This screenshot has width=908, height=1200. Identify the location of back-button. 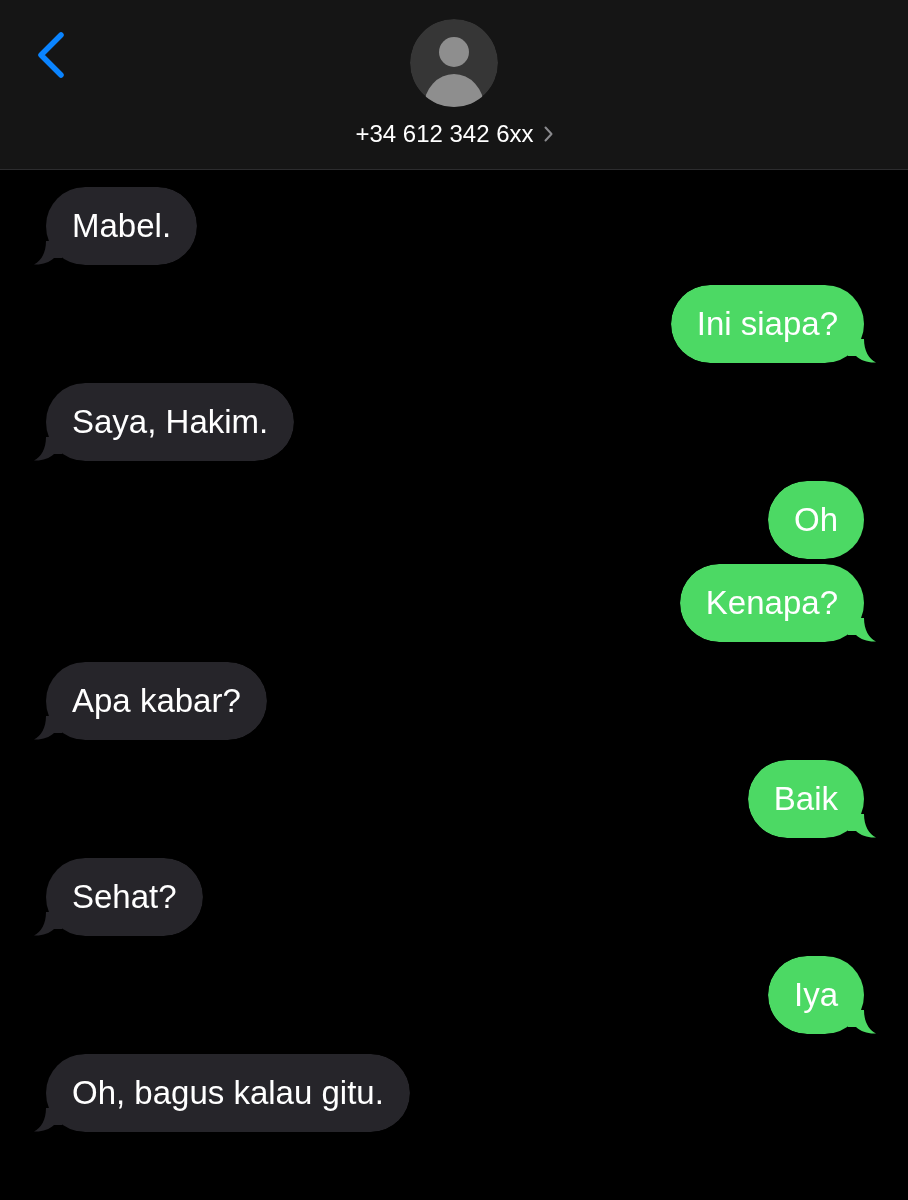
(51, 55).